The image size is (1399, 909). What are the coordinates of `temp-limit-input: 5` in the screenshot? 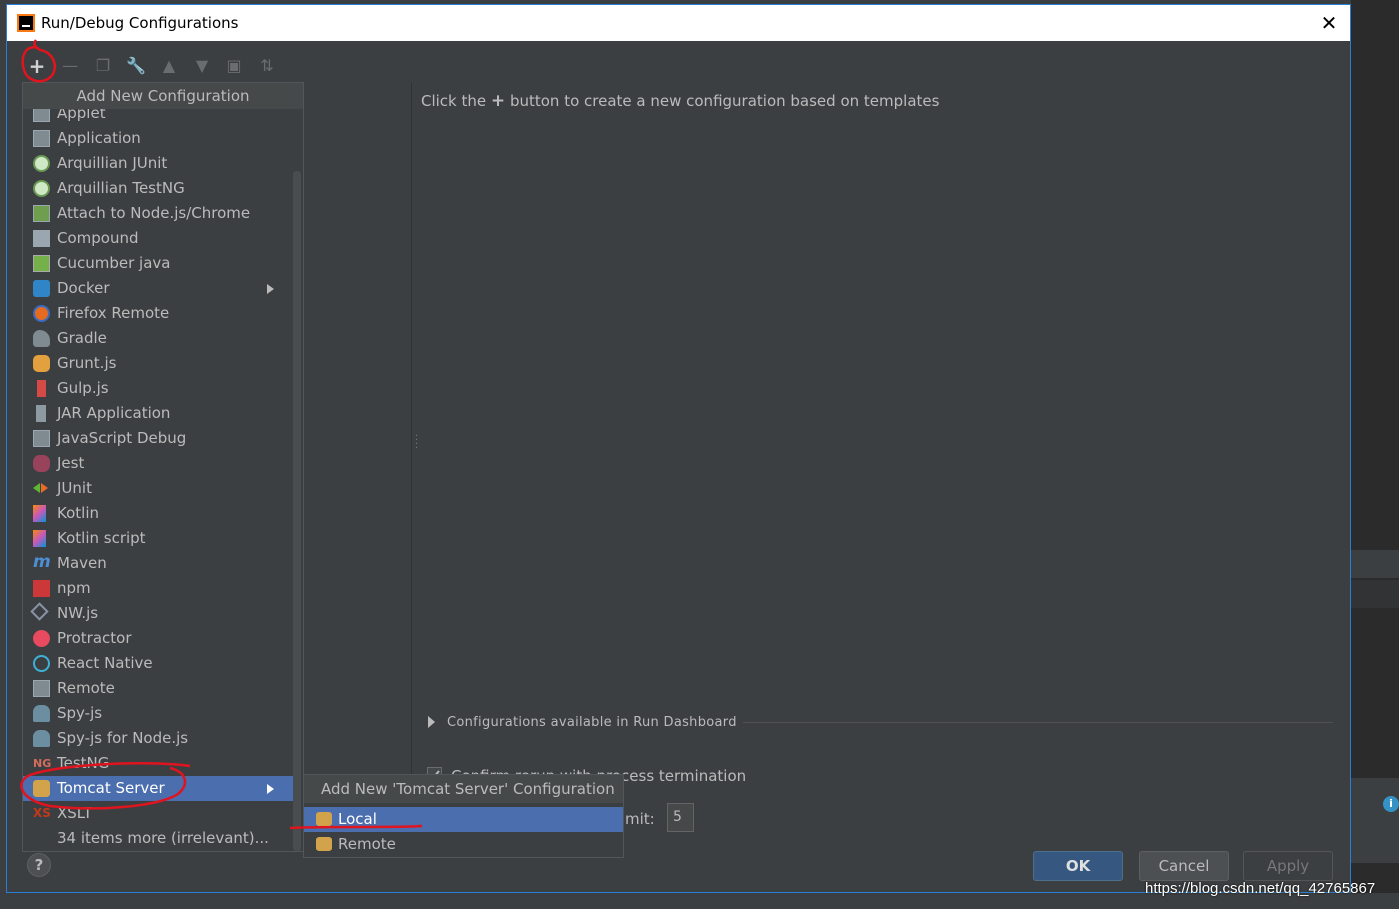 It's located at (680, 817).